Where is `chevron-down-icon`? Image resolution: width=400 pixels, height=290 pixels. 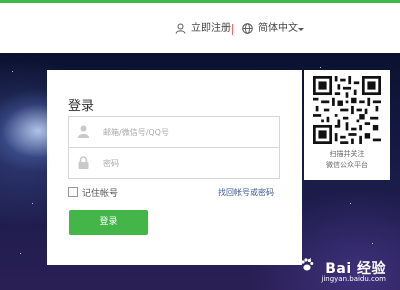
chevron-down-icon is located at coordinates (301, 29).